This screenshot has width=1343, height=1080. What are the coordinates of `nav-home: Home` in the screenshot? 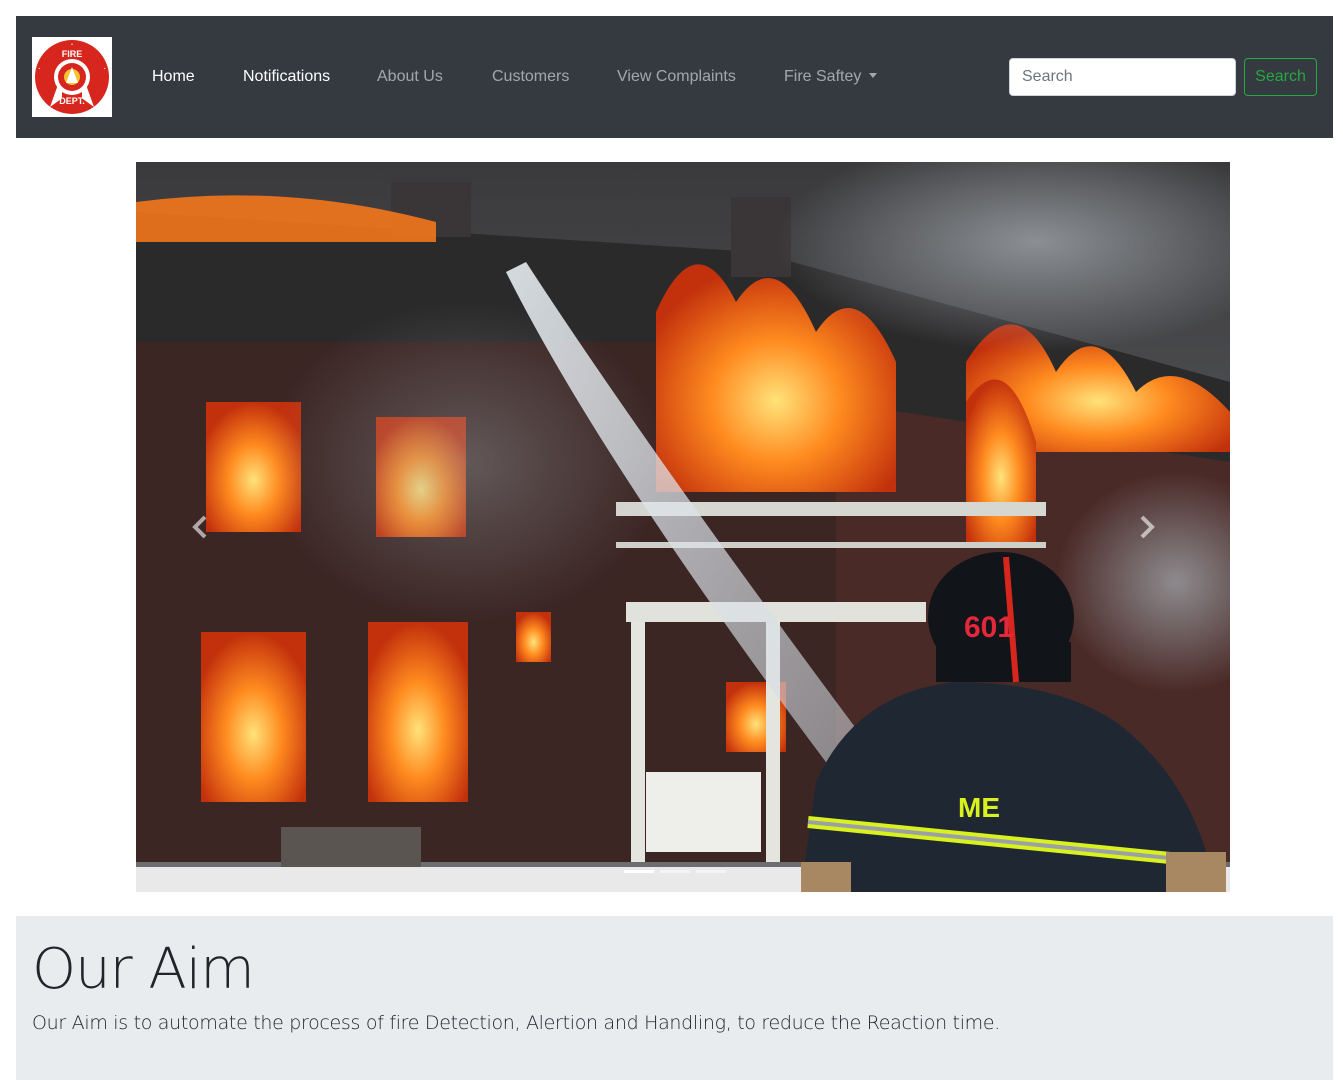 It's located at (173, 77).